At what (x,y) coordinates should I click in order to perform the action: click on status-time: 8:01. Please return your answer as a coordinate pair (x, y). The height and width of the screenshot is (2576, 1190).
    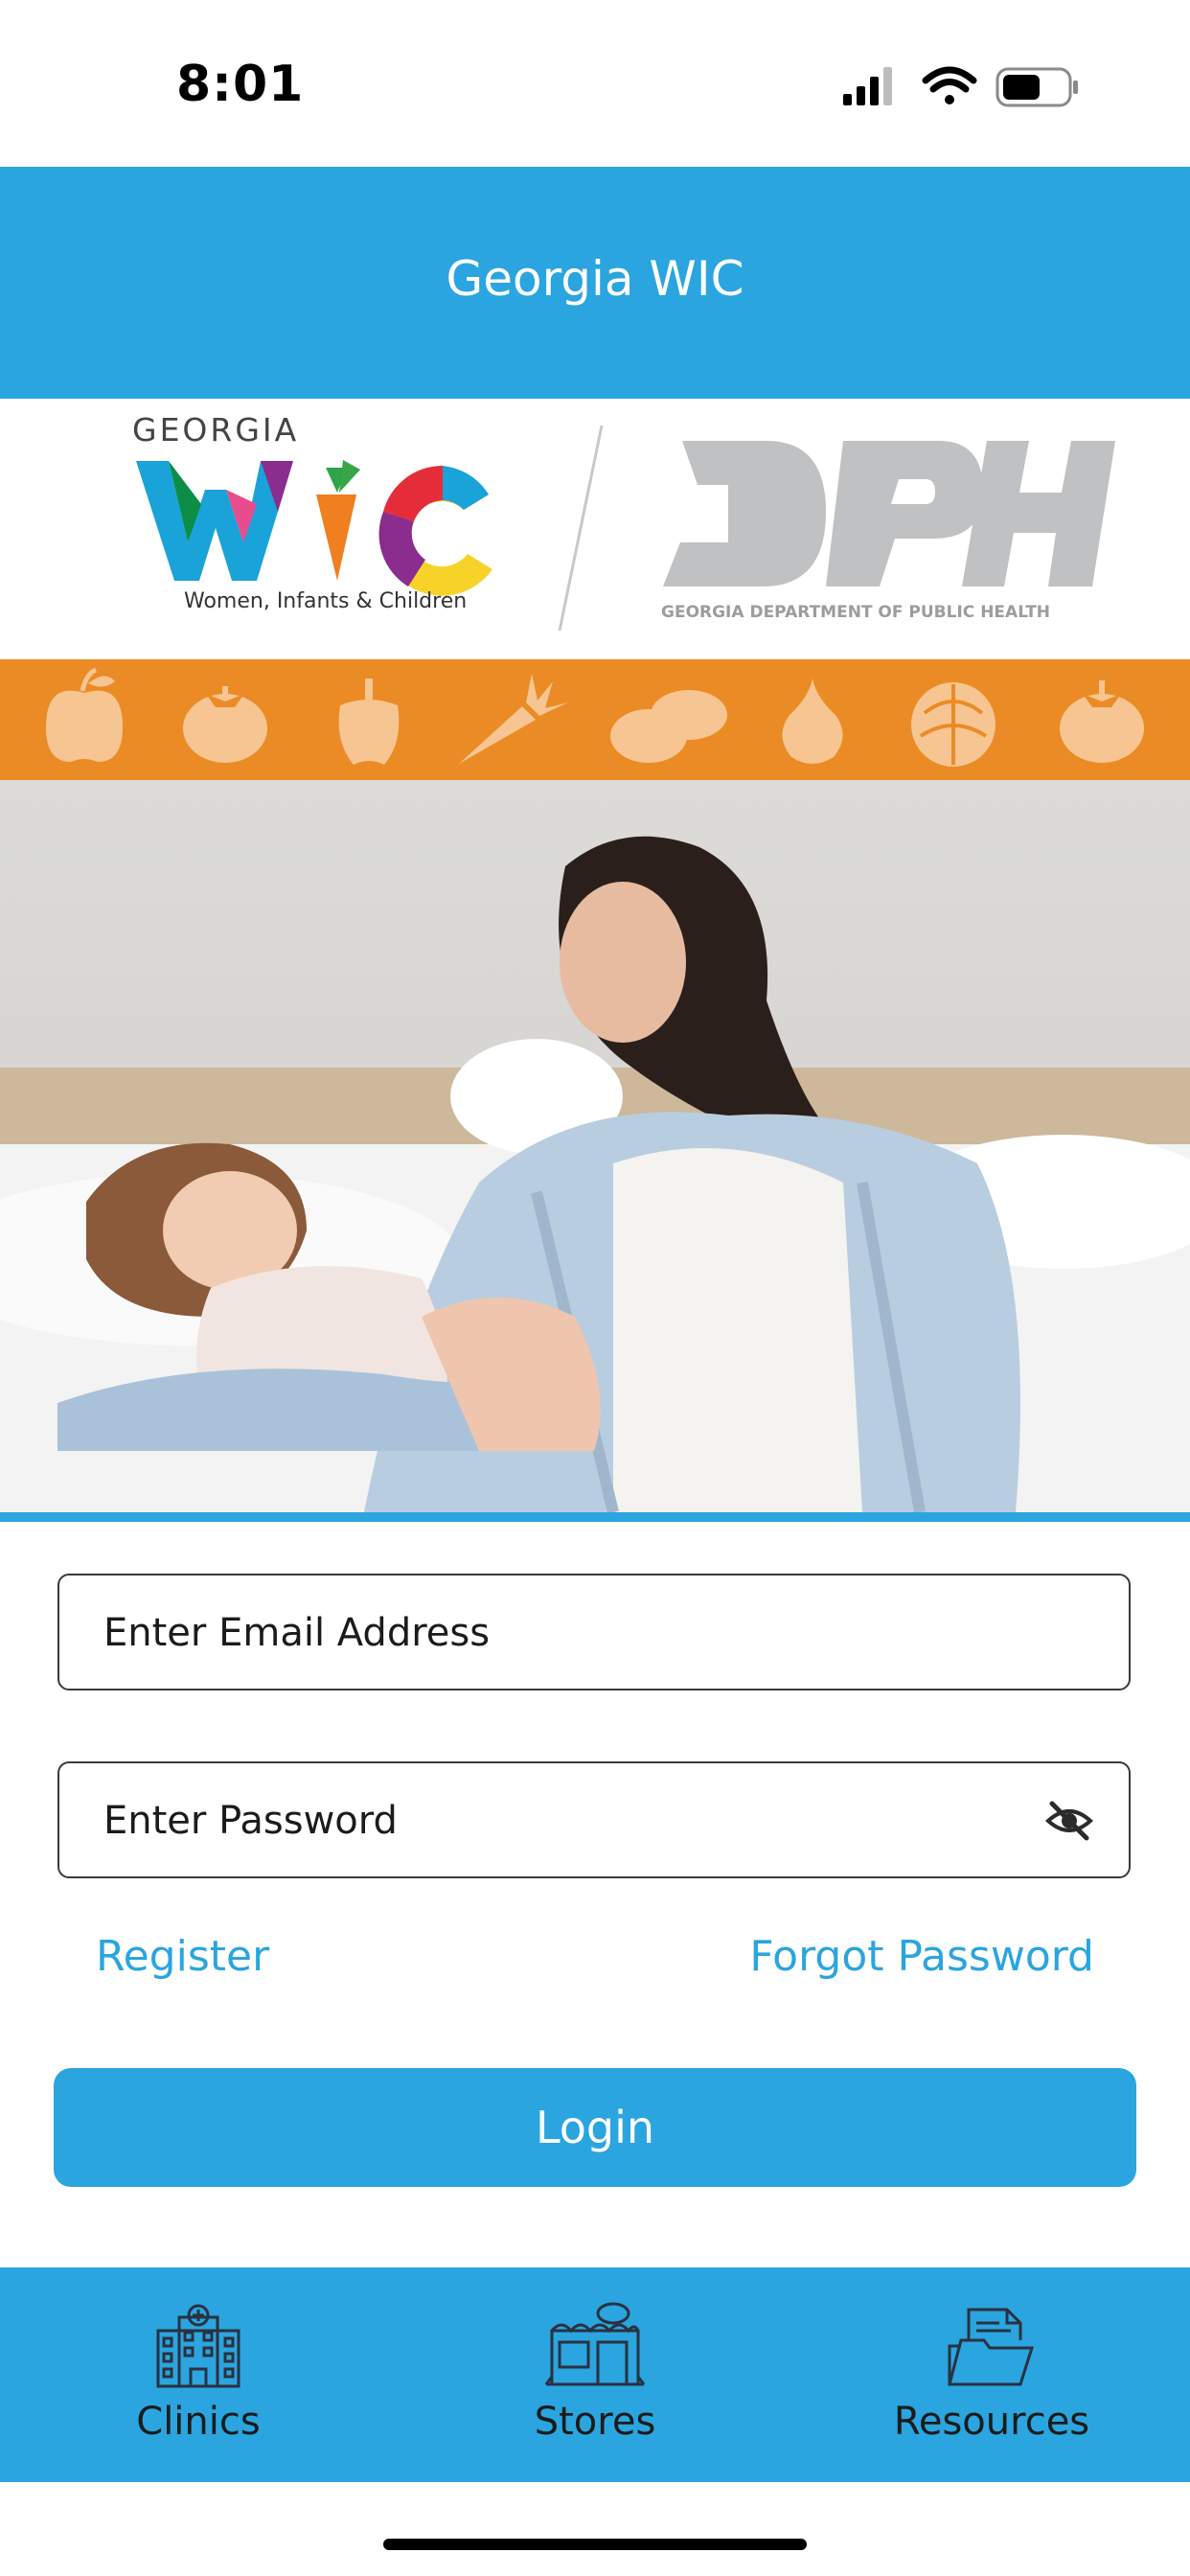
    Looking at the image, I should click on (241, 85).